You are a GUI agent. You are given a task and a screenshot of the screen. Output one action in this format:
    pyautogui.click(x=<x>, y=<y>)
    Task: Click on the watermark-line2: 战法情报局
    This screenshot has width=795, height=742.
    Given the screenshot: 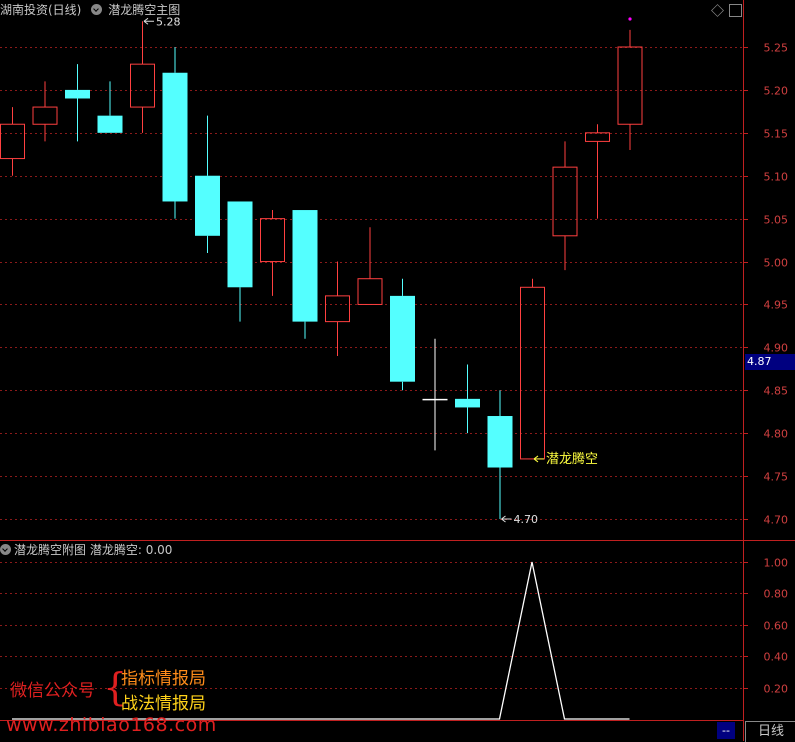 What is the action you would take?
    pyautogui.click(x=163, y=704)
    